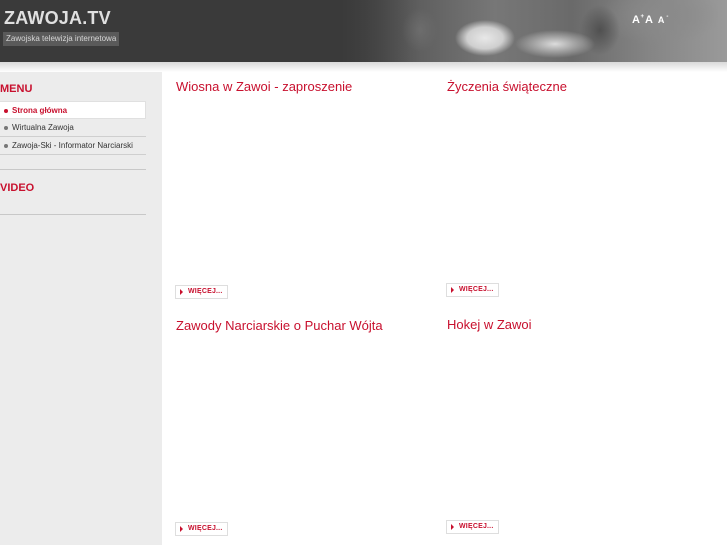  I want to click on video-heading: VIDEO, so click(17, 188).